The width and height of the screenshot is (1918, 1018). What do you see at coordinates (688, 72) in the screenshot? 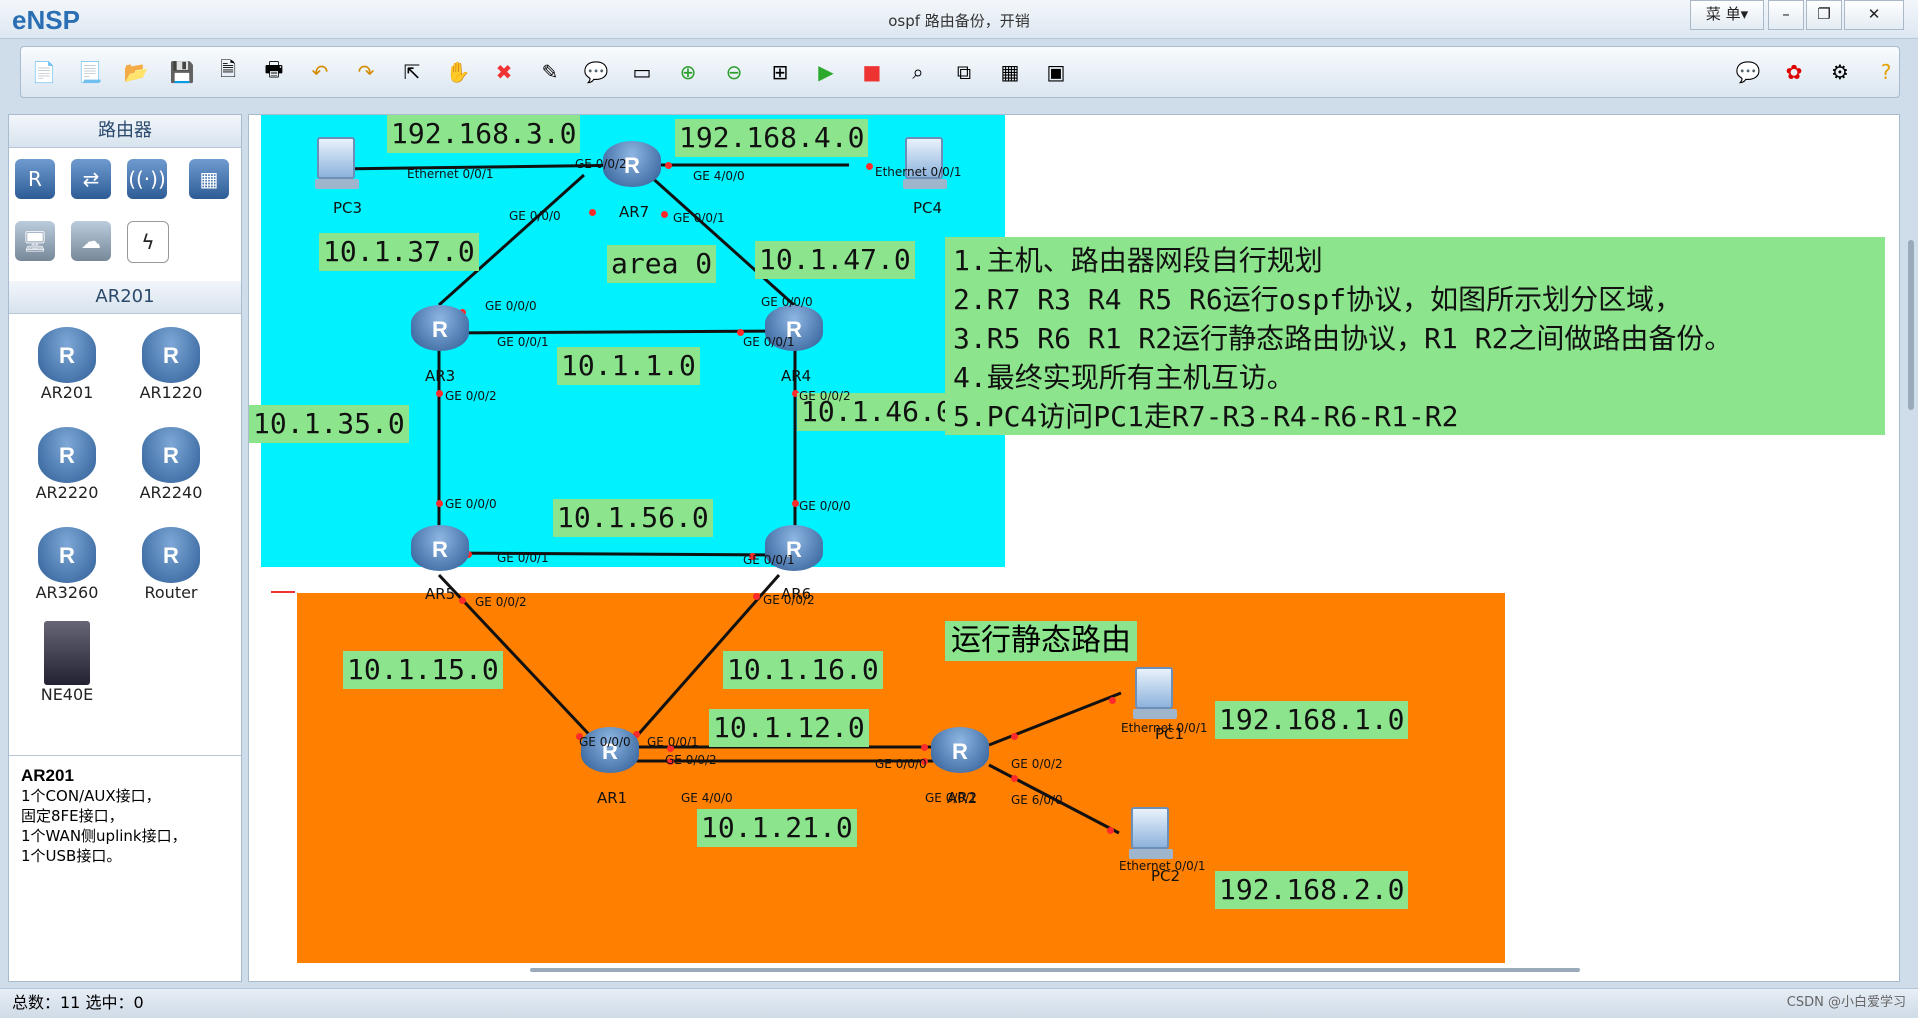
I see `zoom-in-icon: ⊕` at bounding box center [688, 72].